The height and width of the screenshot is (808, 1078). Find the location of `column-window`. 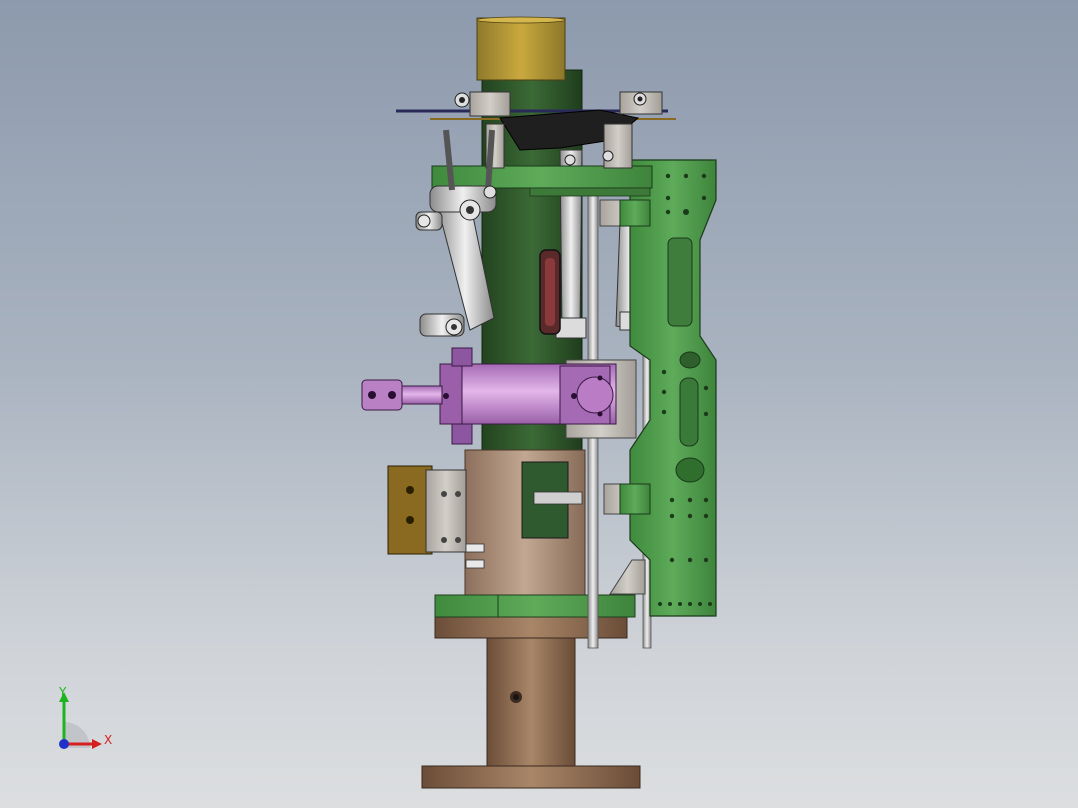

column-window is located at coordinates (550, 292).